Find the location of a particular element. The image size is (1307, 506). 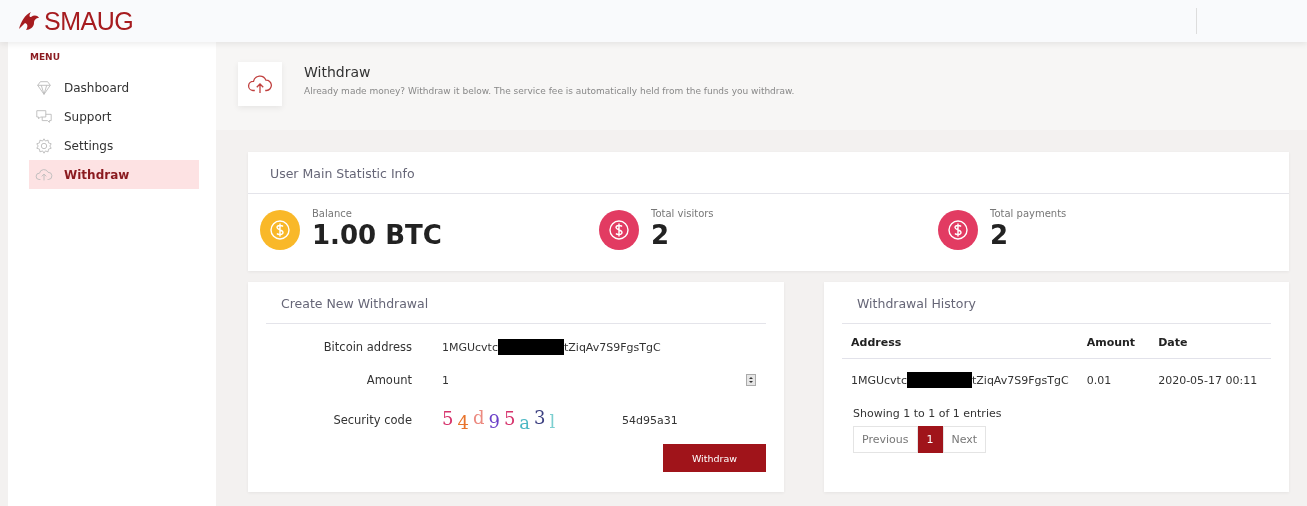

stat-label: Balance is located at coordinates (332, 213).